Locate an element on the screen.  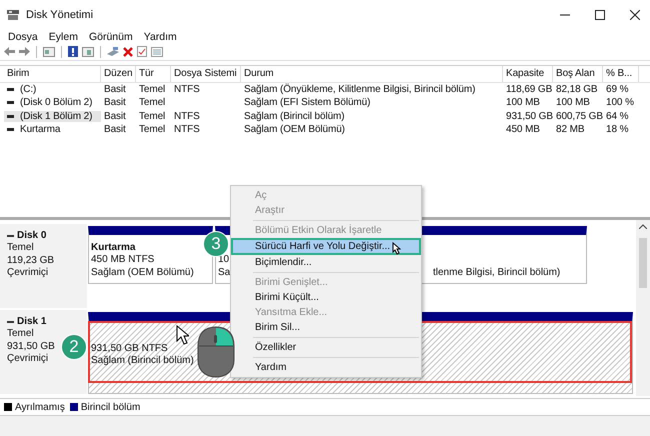
table-cell-text: 64 % is located at coordinates (617, 116).